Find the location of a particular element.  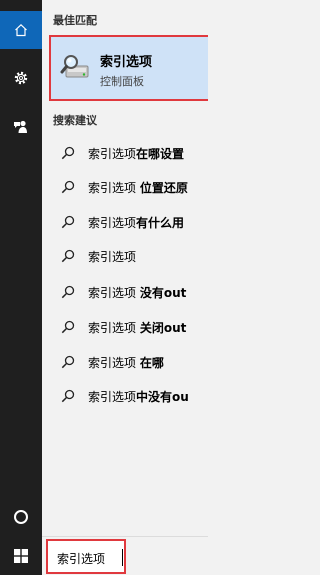

home-icon is located at coordinates (21, 30).